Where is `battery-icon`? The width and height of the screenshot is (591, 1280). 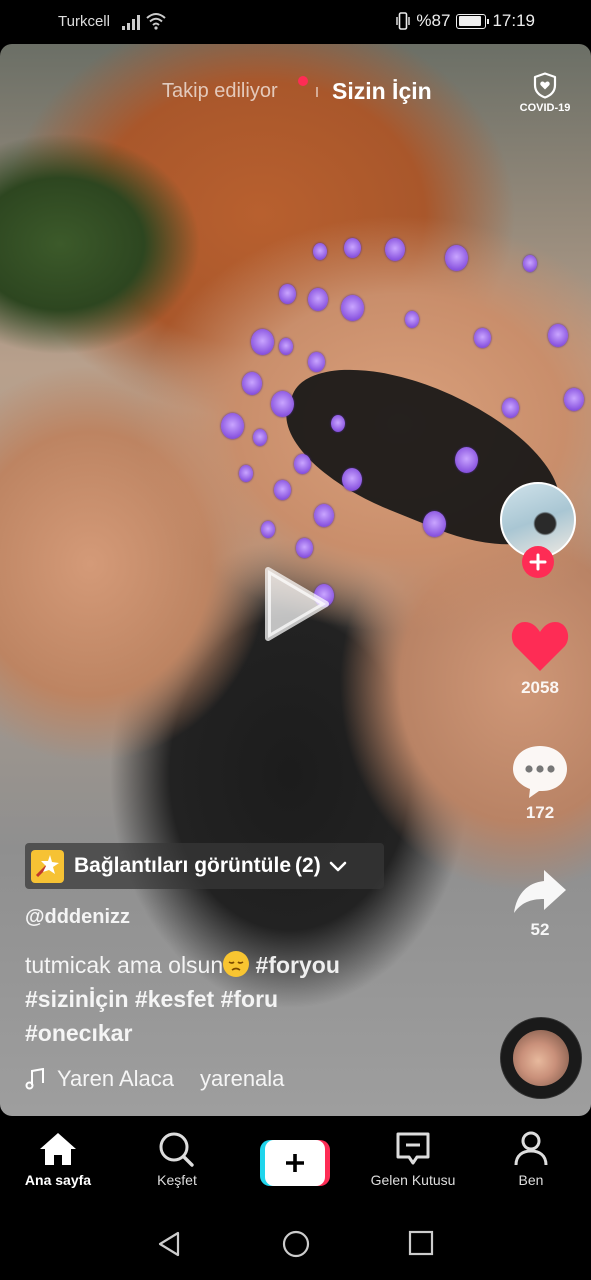 battery-icon is located at coordinates (473, 21).